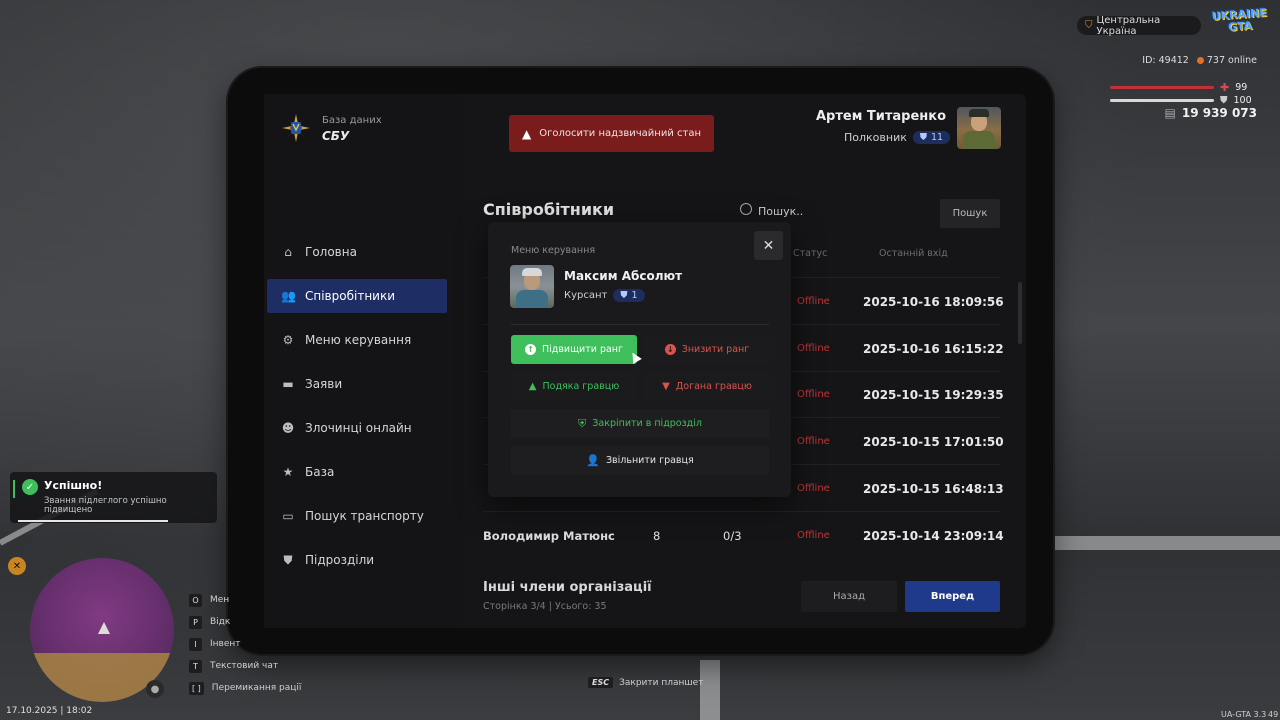 This screenshot has height=720, width=1280. Describe the element at coordinates (1226, 60) in the screenshot. I see `online-count: 737 online` at that location.